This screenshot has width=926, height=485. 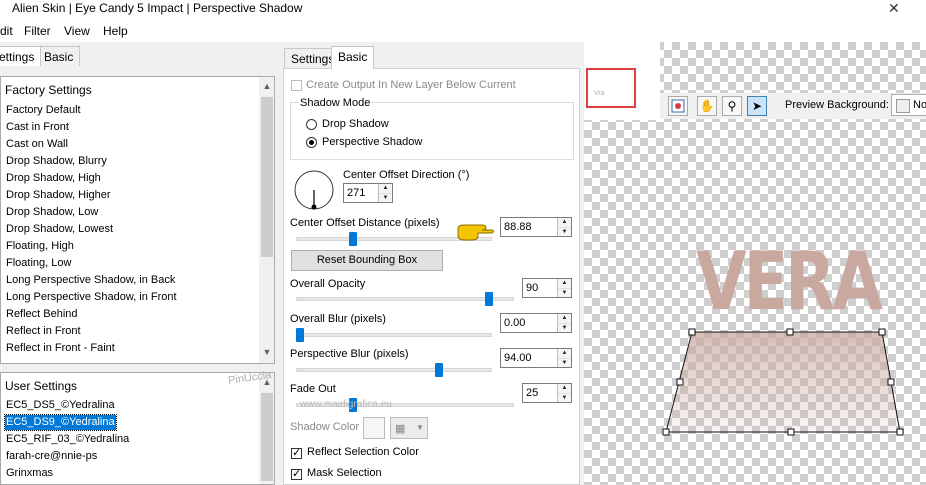 What do you see at coordinates (43, 110) in the screenshot?
I see `list-item: Factory Default` at bounding box center [43, 110].